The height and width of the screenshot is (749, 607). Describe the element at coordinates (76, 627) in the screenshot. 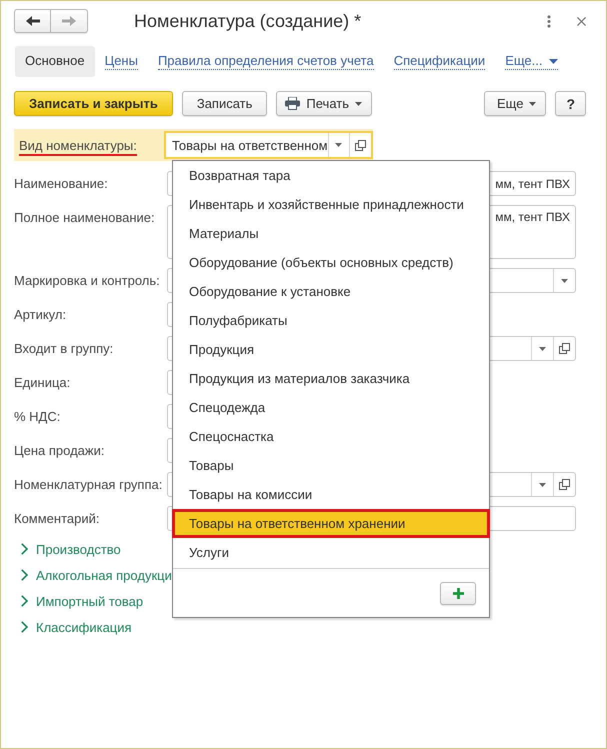

I see `collapsible-section: Классификация` at that location.